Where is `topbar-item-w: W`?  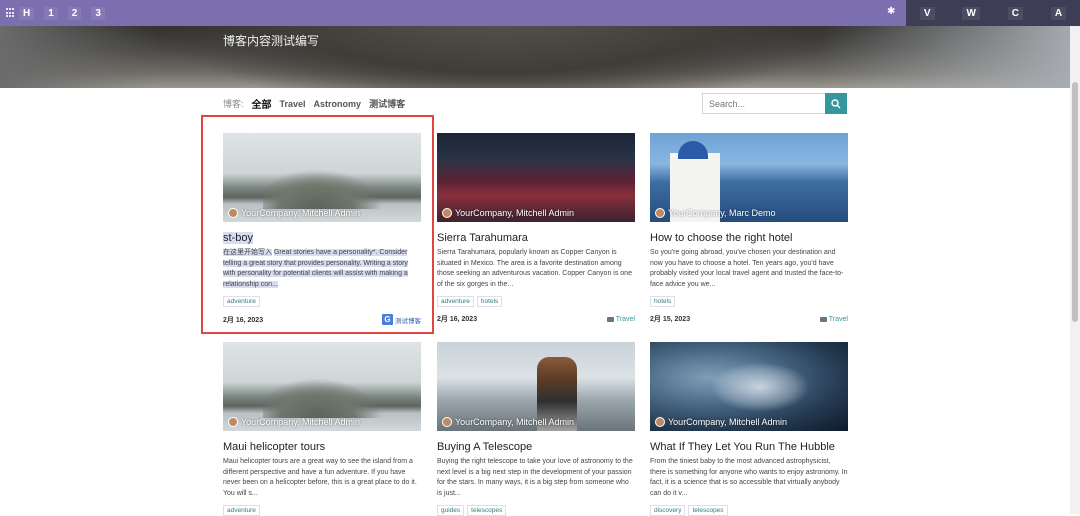
topbar-item-w: W is located at coordinates (971, 13).